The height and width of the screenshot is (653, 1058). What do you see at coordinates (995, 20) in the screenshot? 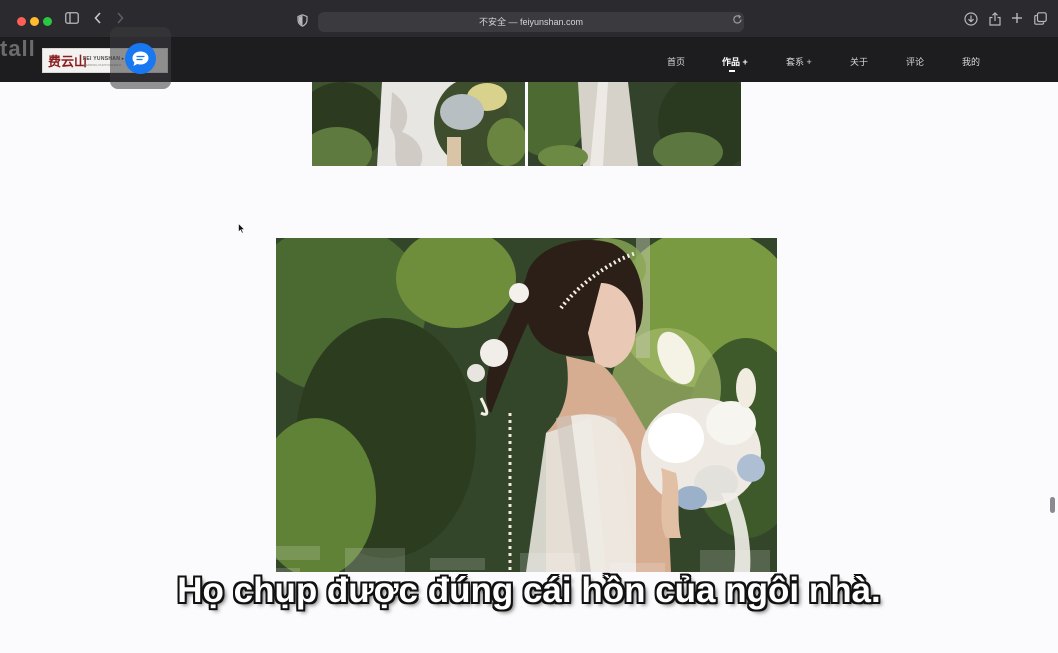
I see `share-icon` at bounding box center [995, 20].